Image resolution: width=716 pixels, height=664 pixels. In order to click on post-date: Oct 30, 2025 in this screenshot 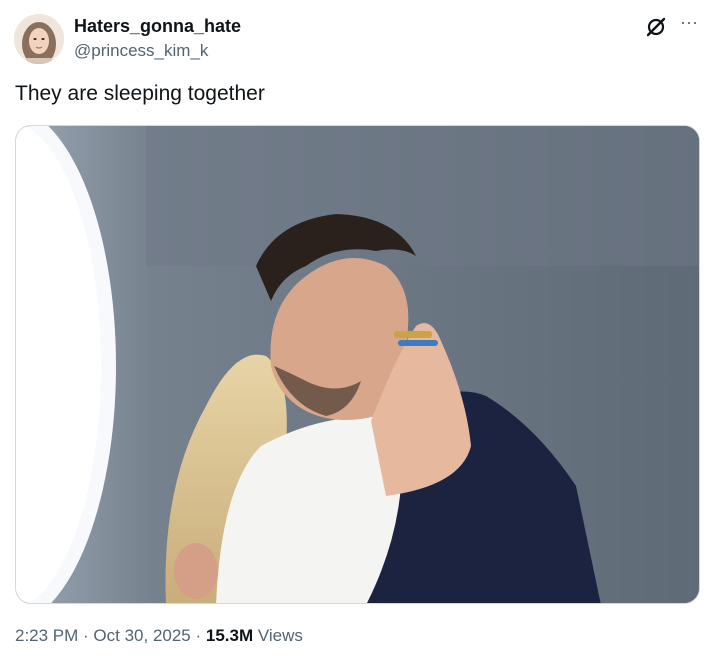, I will do `click(141, 635)`.